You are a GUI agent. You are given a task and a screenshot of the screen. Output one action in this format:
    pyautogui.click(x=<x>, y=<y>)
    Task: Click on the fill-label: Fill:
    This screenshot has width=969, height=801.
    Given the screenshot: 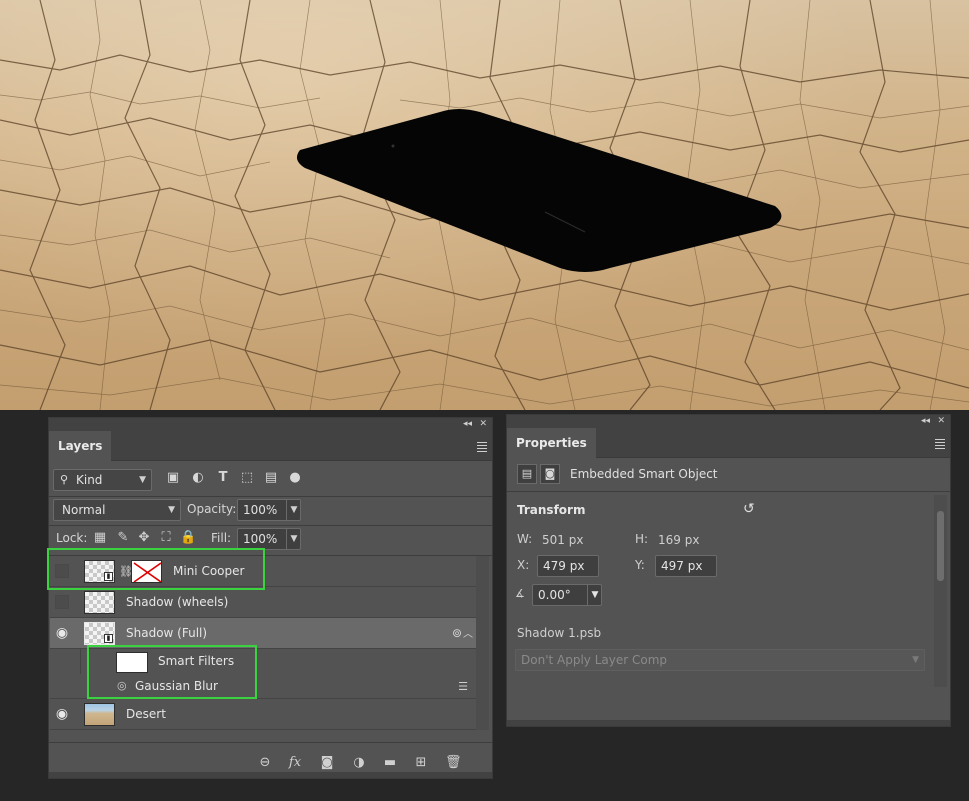 What is the action you would take?
    pyautogui.click(x=221, y=538)
    